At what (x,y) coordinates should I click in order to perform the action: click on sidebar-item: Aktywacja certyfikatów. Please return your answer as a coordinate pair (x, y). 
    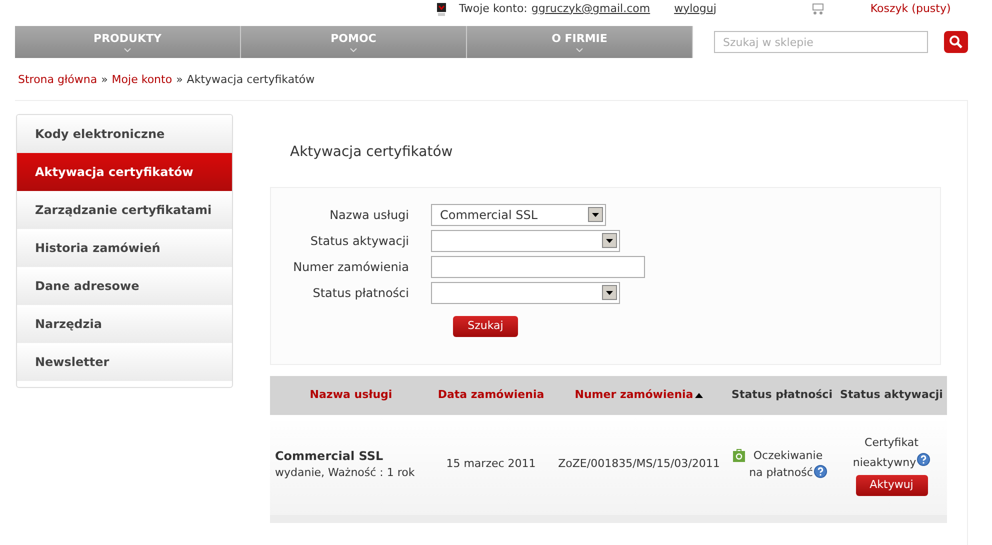
    Looking at the image, I should click on (124, 171).